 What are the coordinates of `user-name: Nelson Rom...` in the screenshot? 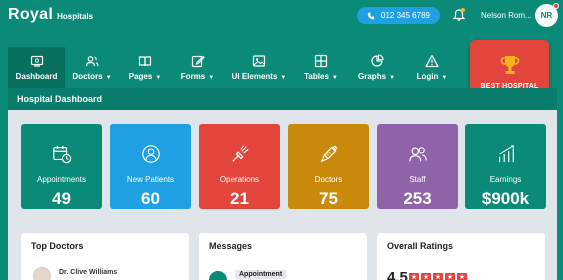 It's located at (506, 15).